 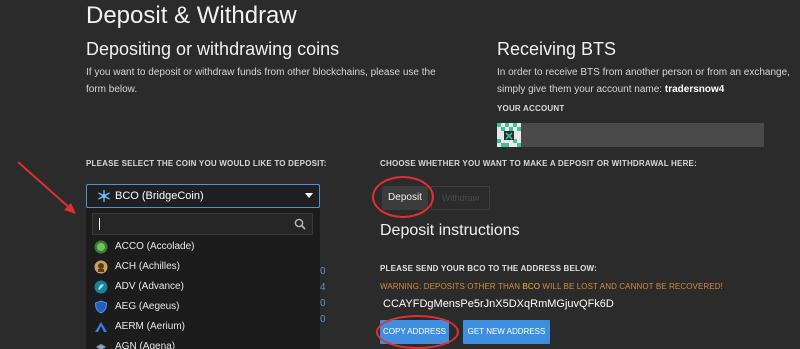 I want to click on account-field, so click(x=630, y=135).